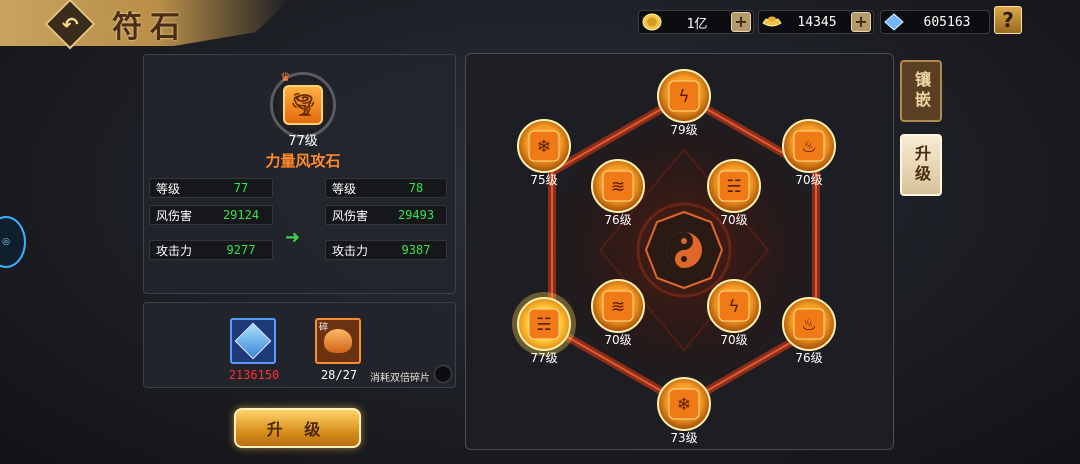 Image resolution: width=1080 pixels, height=464 pixels. Describe the element at coordinates (543, 180) in the screenshot. I see `rune-node-level: 75级` at that location.